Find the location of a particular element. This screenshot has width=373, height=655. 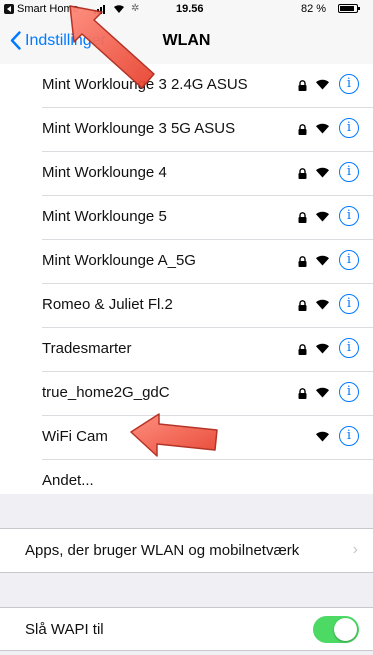

network-row: Mint Worklounge 4 i is located at coordinates (207, 174).